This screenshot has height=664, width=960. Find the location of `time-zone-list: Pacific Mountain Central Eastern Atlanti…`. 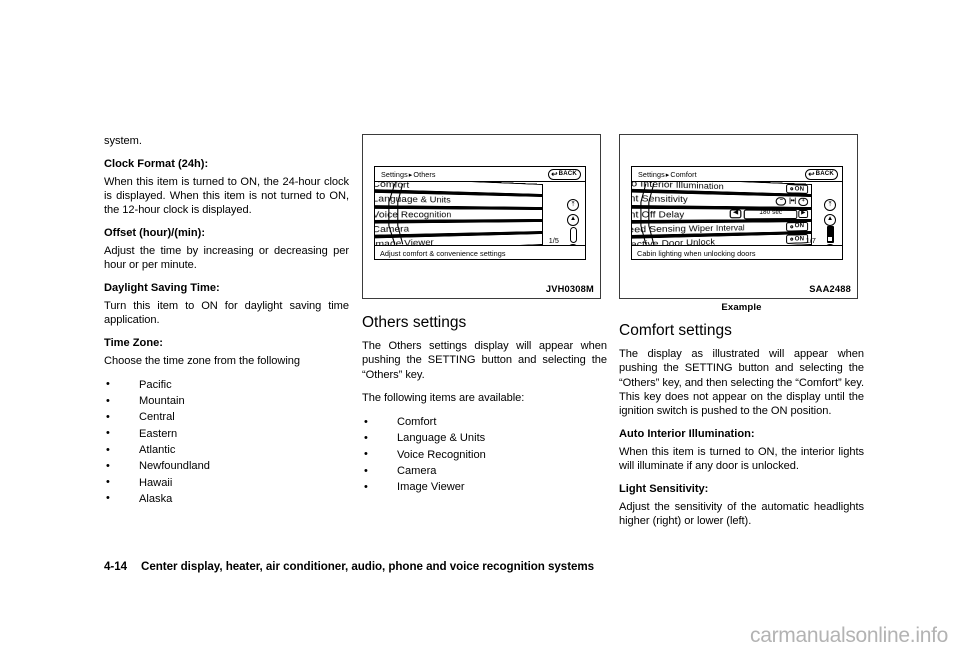

time-zone-list: Pacific Mountain Central Eastern Atlanti… is located at coordinates (226, 441).